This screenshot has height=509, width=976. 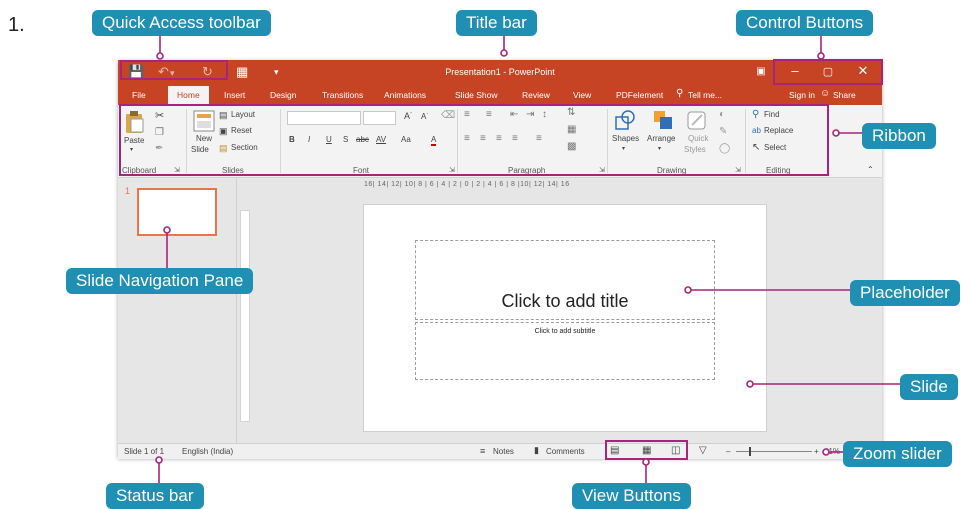 What do you see at coordinates (825, 93) in the screenshot?
I see `share-person-icon: ☺` at bounding box center [825, 93].